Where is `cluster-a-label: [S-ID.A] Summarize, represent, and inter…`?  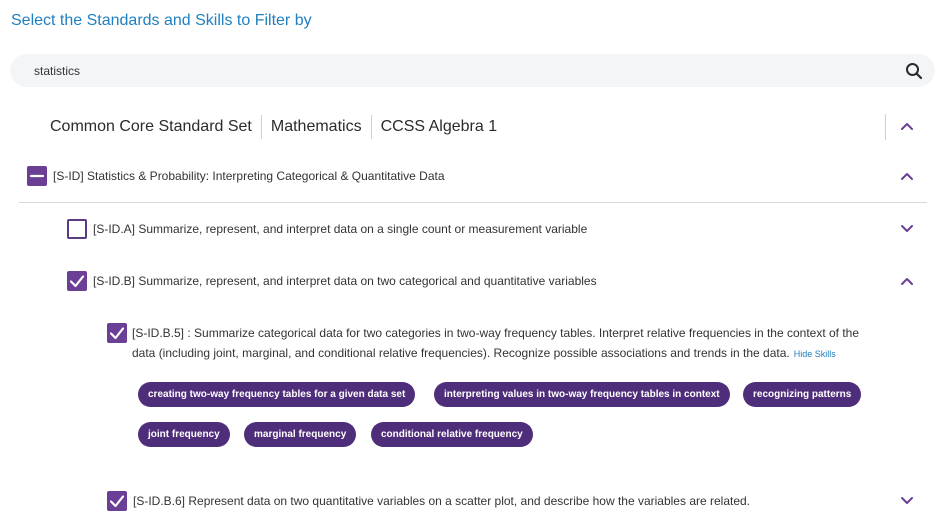 cluster-a-label: [S-ID.A] Summarize, represent, and inter… is located at coordinates (340, 229).